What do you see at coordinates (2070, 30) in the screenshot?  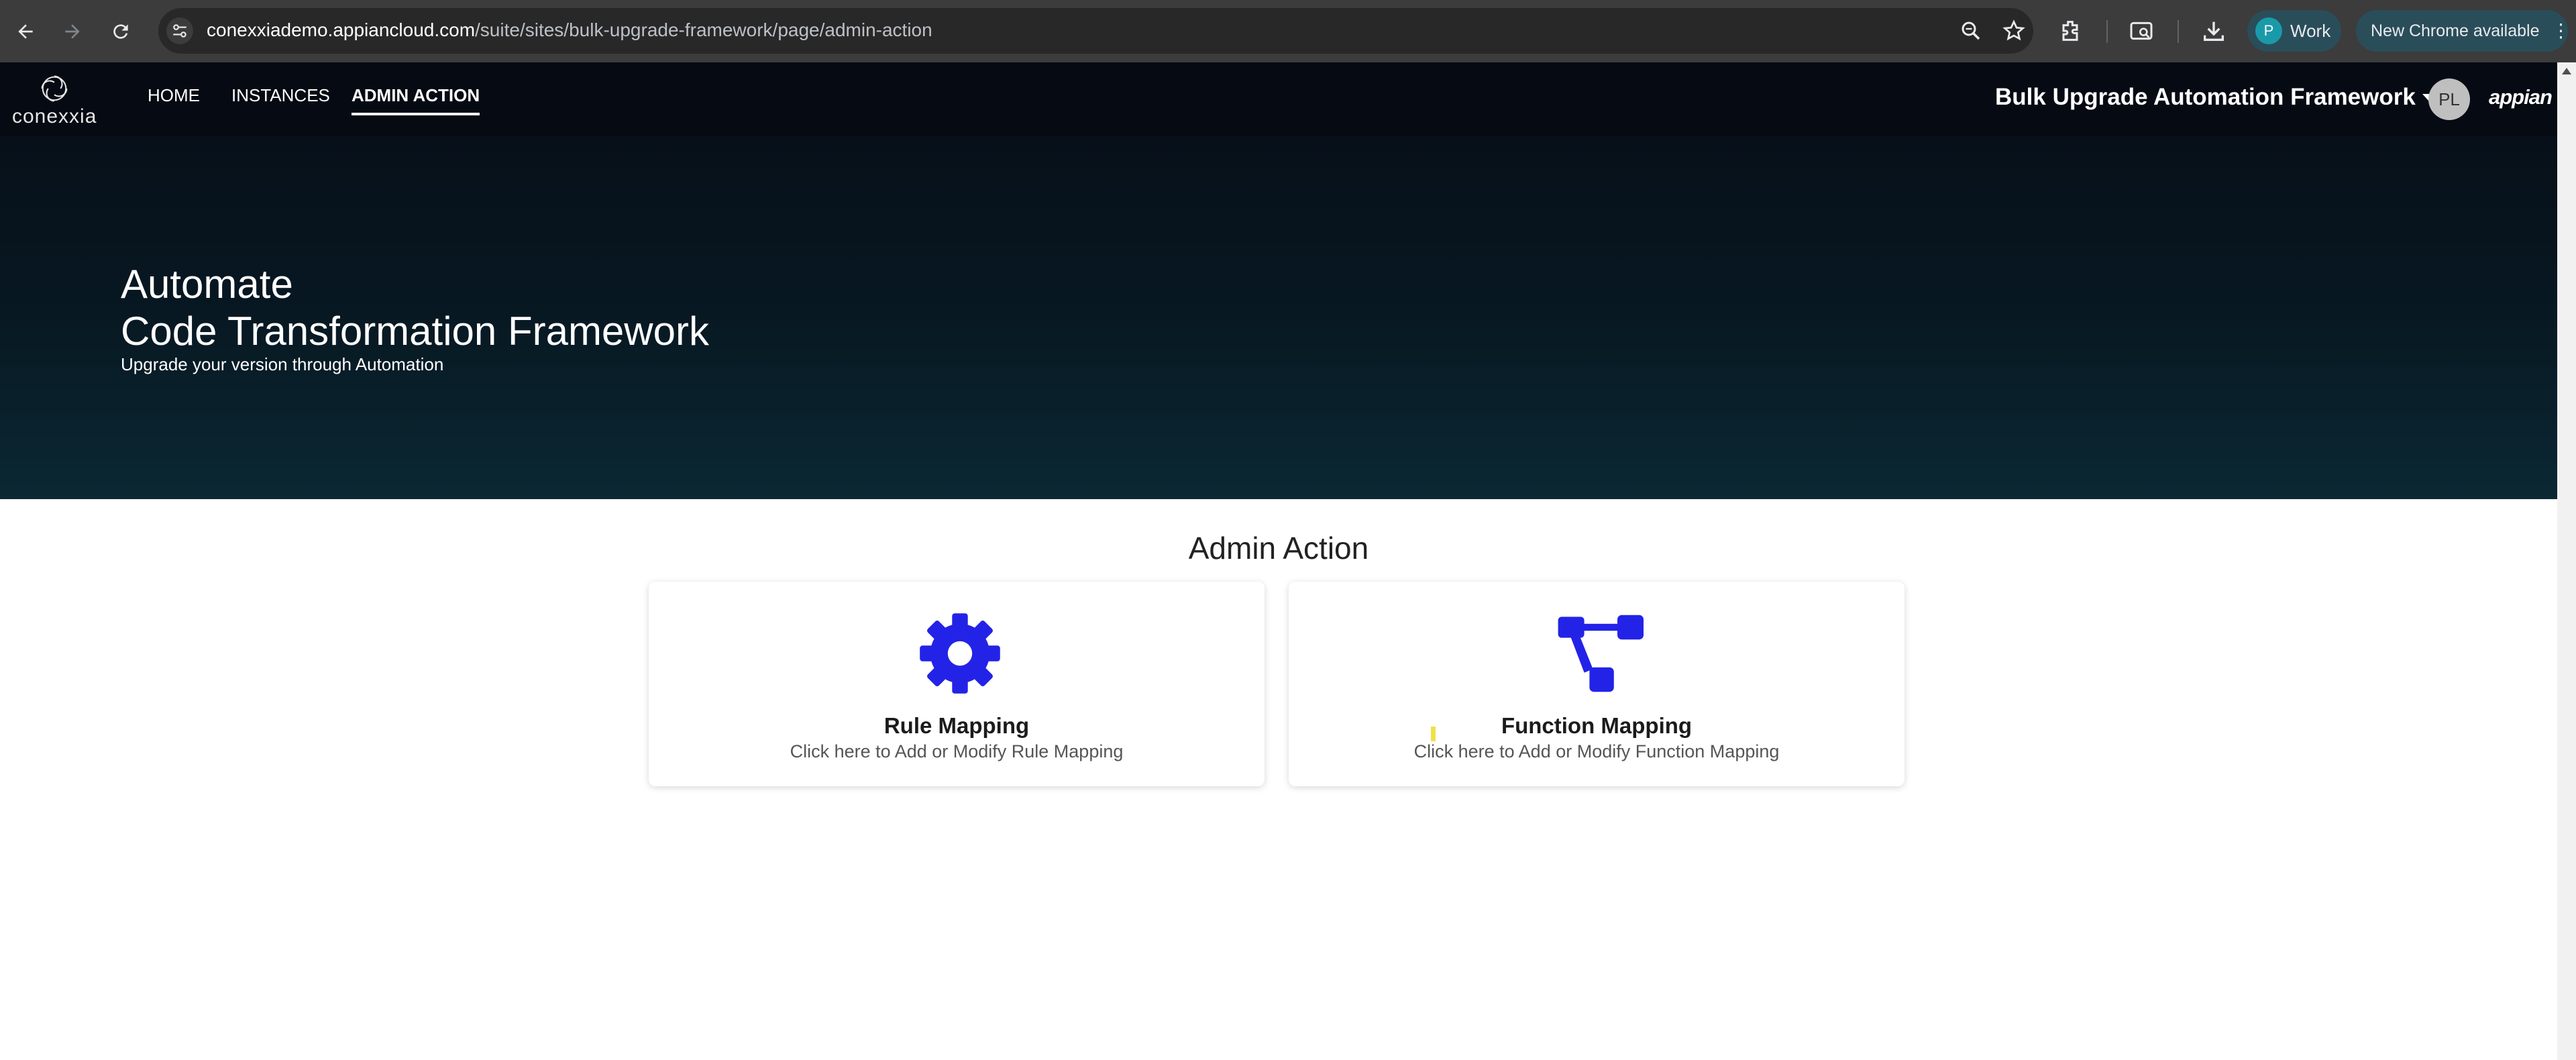 I see `extensions-icon` at bounding box center [2070, 30].